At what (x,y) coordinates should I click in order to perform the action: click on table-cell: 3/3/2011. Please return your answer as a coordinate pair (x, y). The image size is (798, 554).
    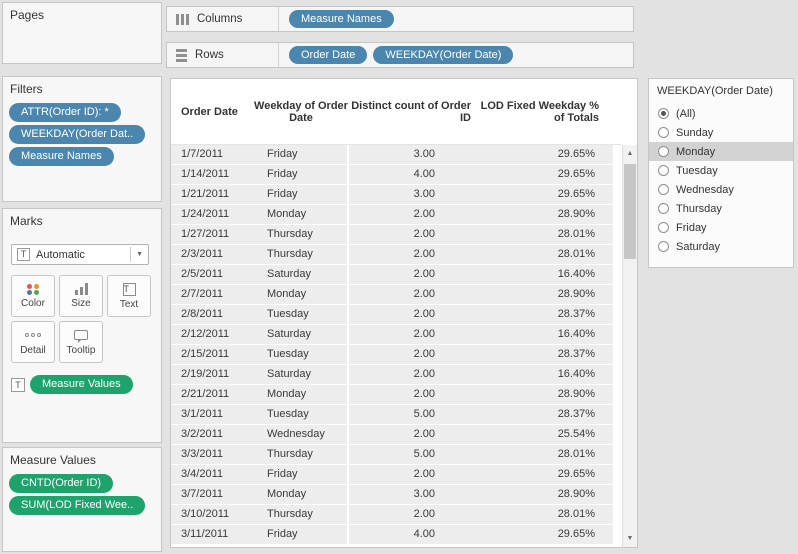
    Looking at the image, I should click on (212, 454).